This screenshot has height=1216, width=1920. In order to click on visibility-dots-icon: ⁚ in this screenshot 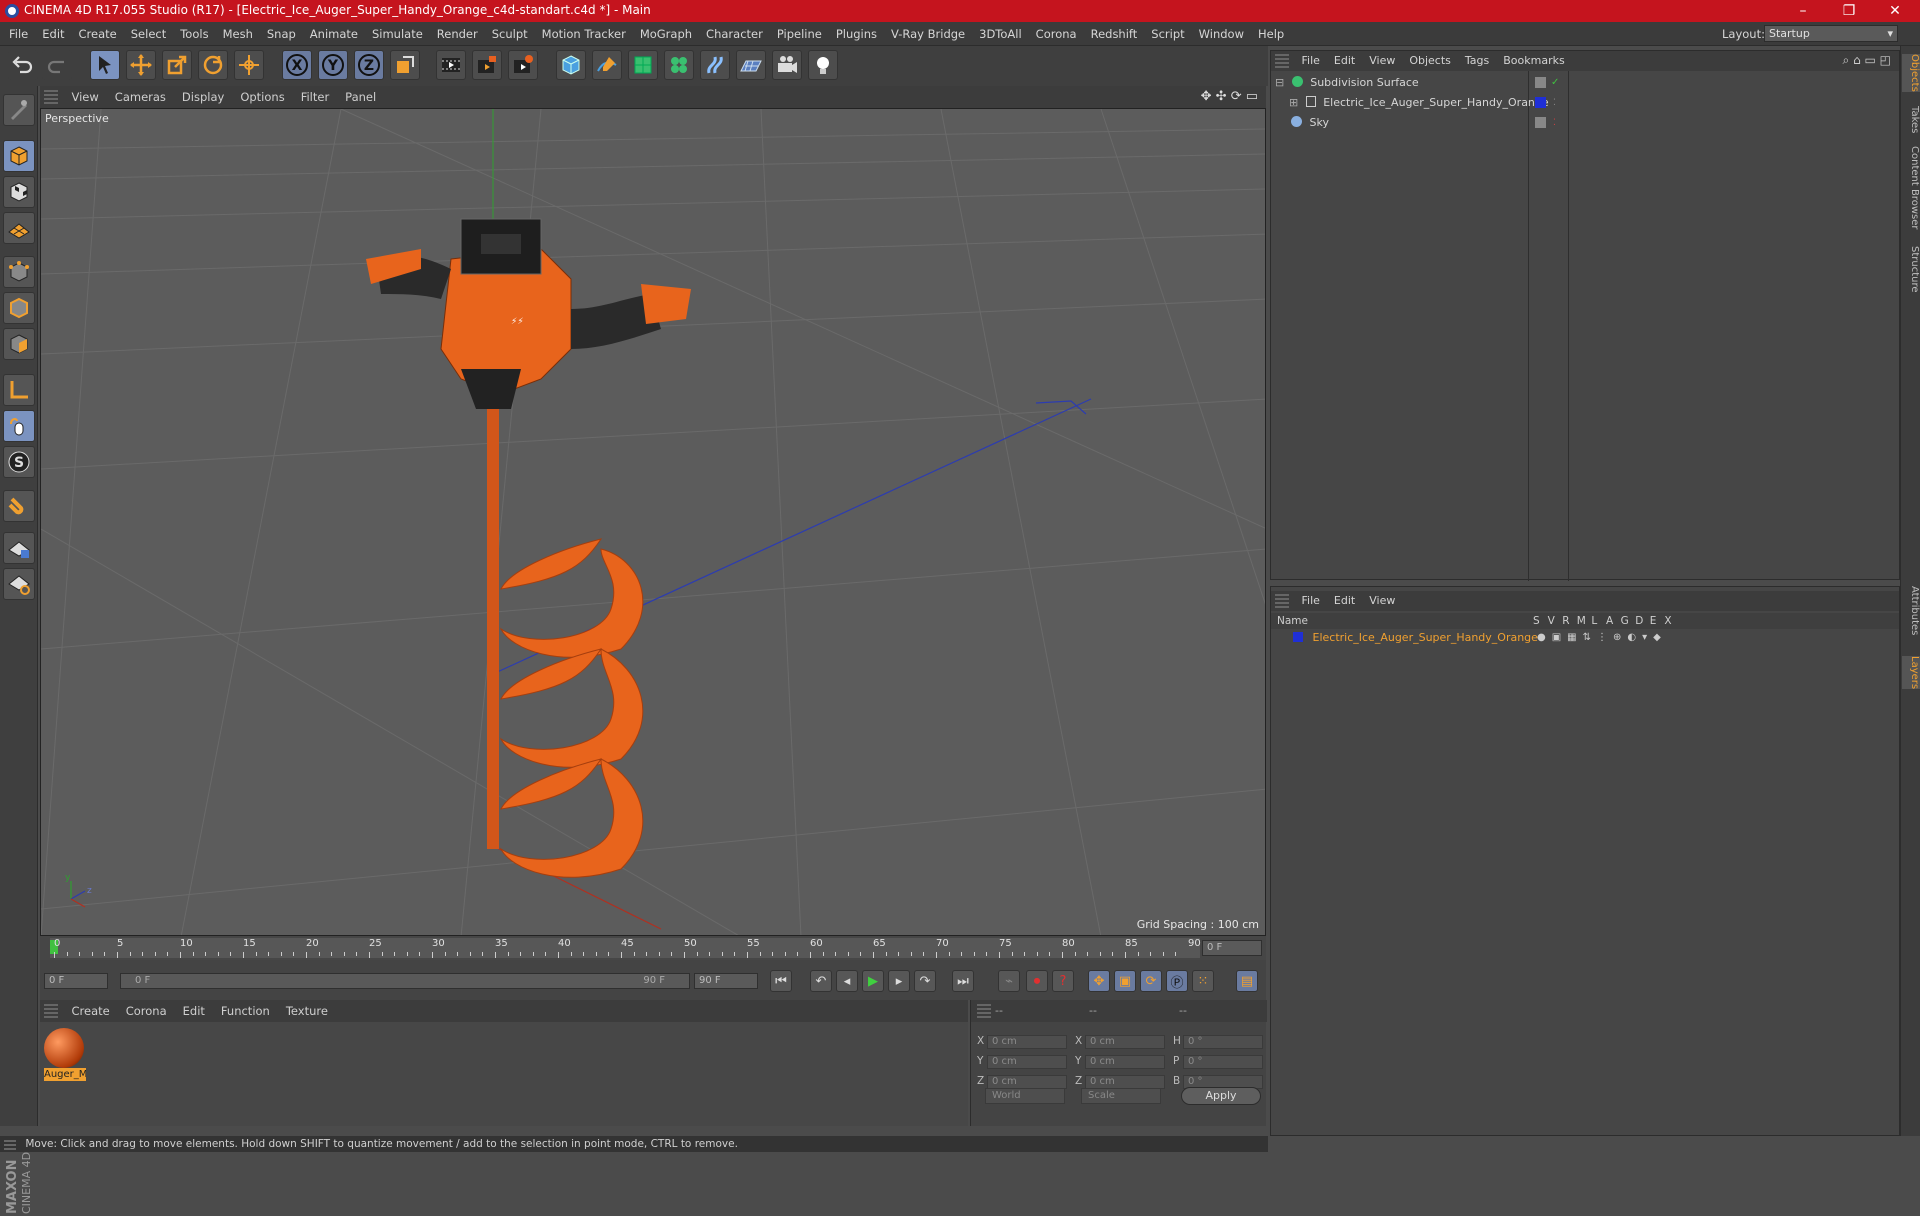, I will do `click(1554, 123)`.